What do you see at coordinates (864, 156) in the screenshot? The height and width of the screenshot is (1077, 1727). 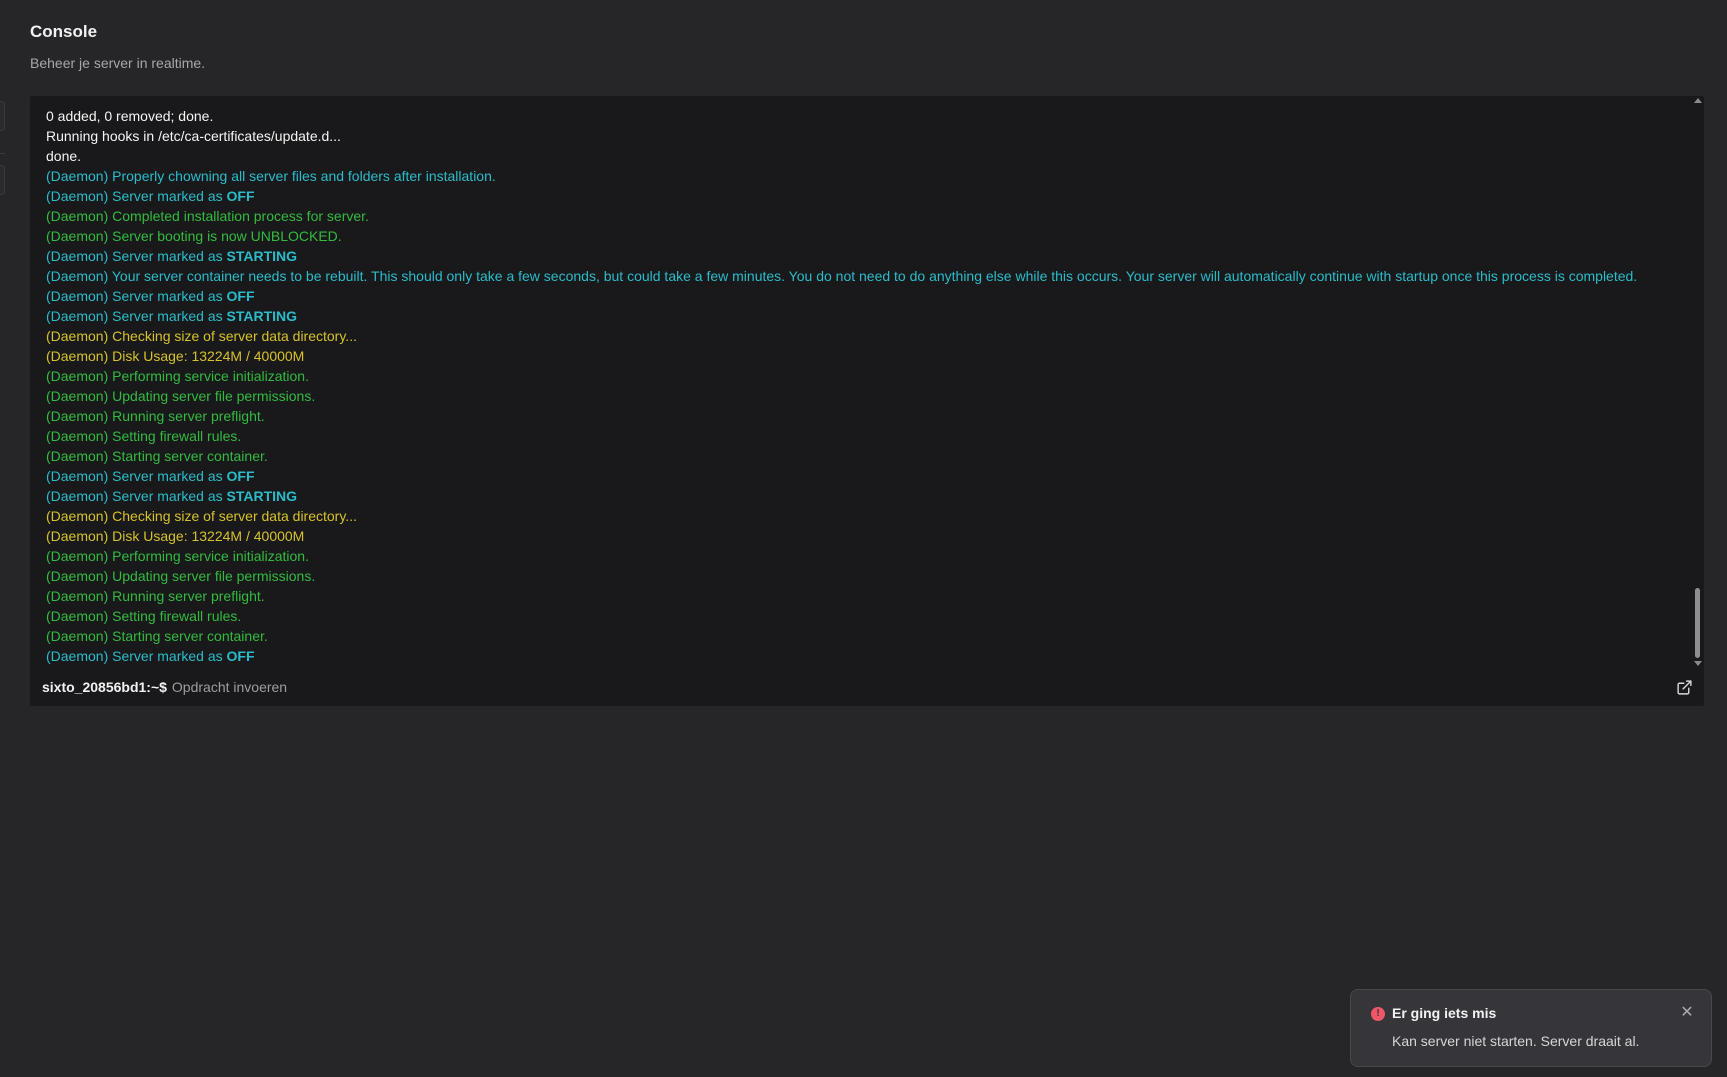 I see `console-line: done.` at bounding box center [864, 156].